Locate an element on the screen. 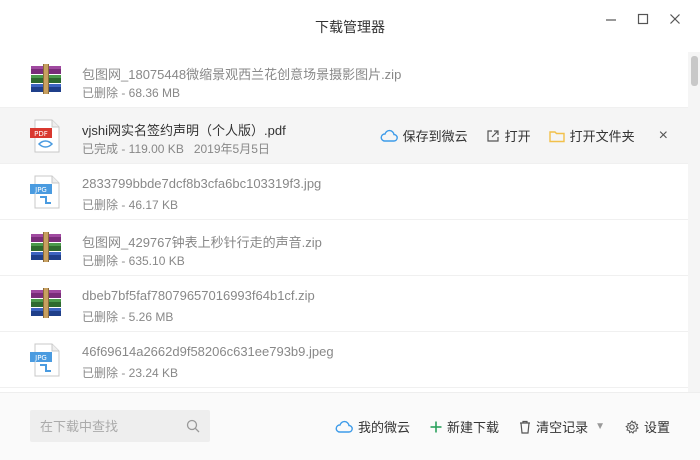 The width and height of the screenshot is (700, 460). row-actions: 保存到微云 打开 打开文件夹 × is located at coordinates (524, 135).